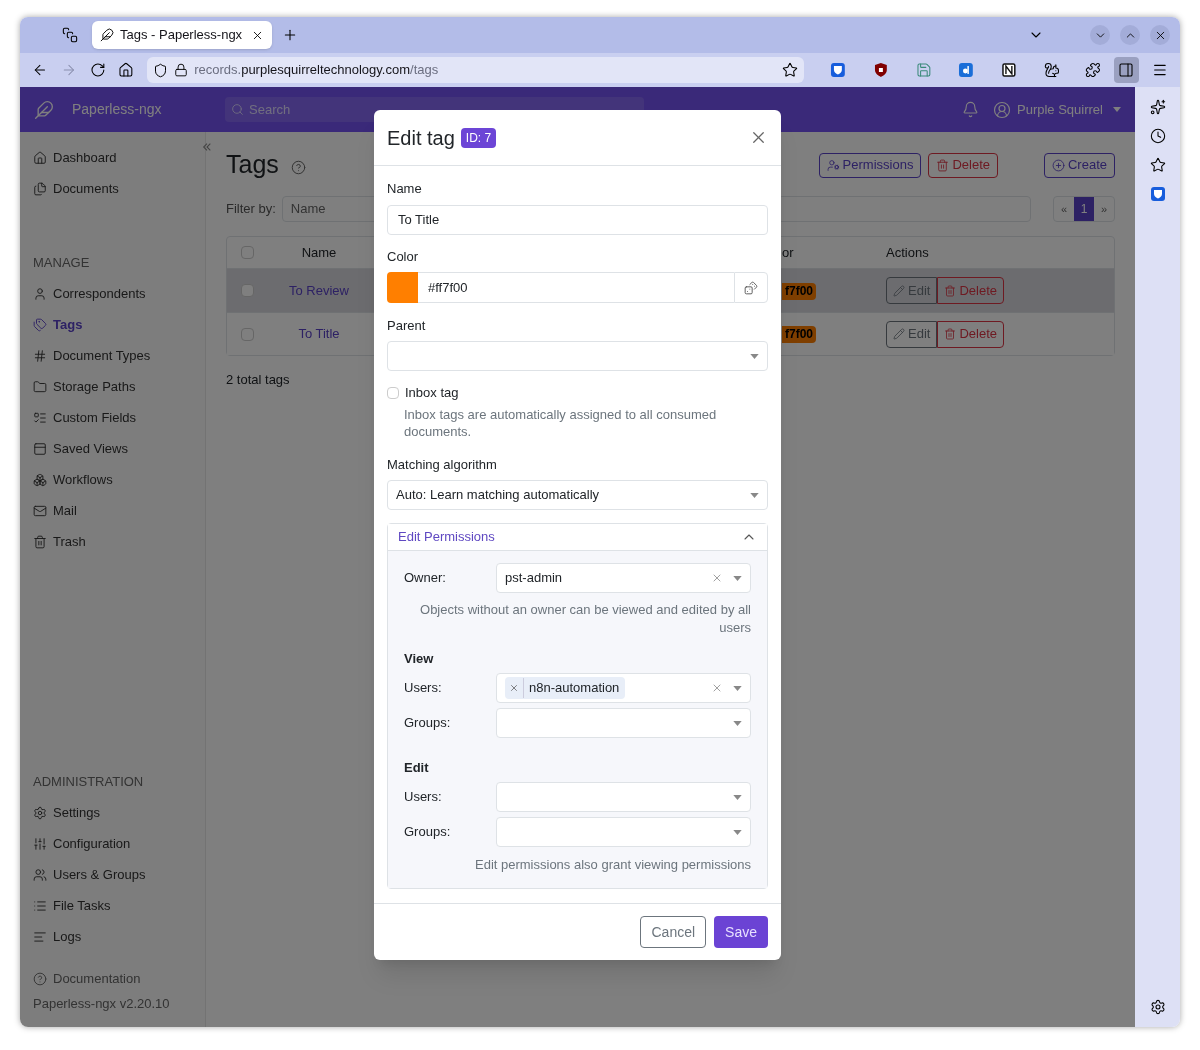  Describe the element at coordinates (252, 165) in the screenshot. I see `page-title: Tags` at that location.